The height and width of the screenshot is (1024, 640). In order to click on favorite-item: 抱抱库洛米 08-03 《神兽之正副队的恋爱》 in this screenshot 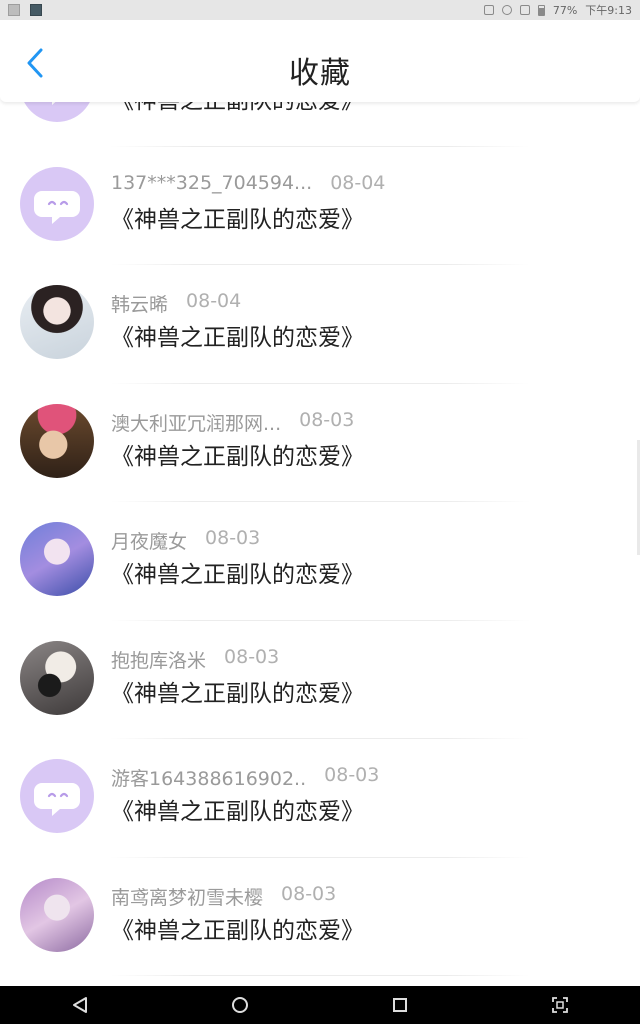, I will do `click(320, 680)`.